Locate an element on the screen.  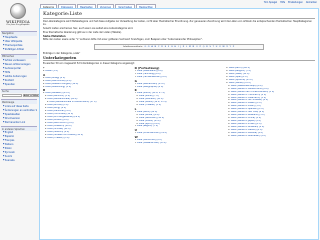
subcategory-label: Liste (Leuchtturm) (4 K) is located at coordinates (60, 122).